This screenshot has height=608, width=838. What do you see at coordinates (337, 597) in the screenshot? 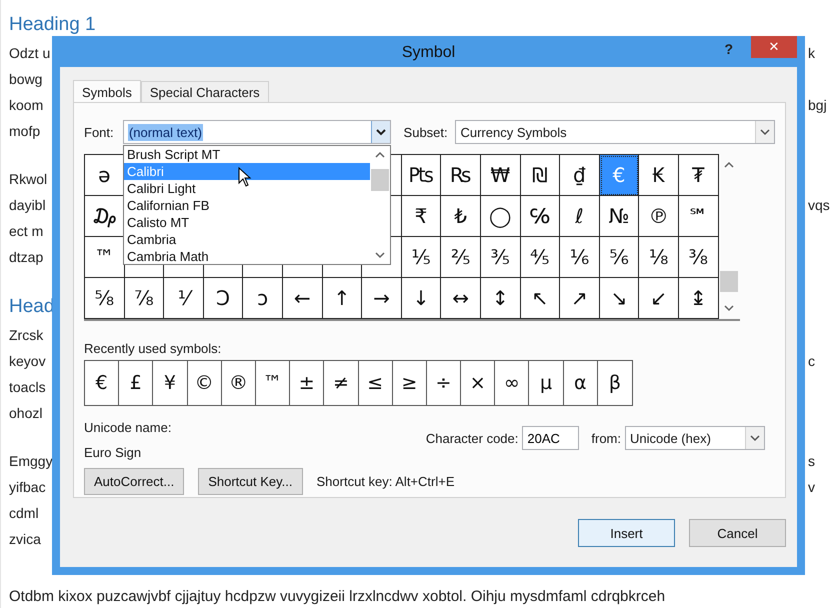
I see `document-text: Otdbm kixox puzcawjvbf cjjajtuy hcdpzw vuvygizeii lrzxlncdwv xobtol. Oihju mysdmfaml cdrqbkrceh` at bounding box center [337, 597].